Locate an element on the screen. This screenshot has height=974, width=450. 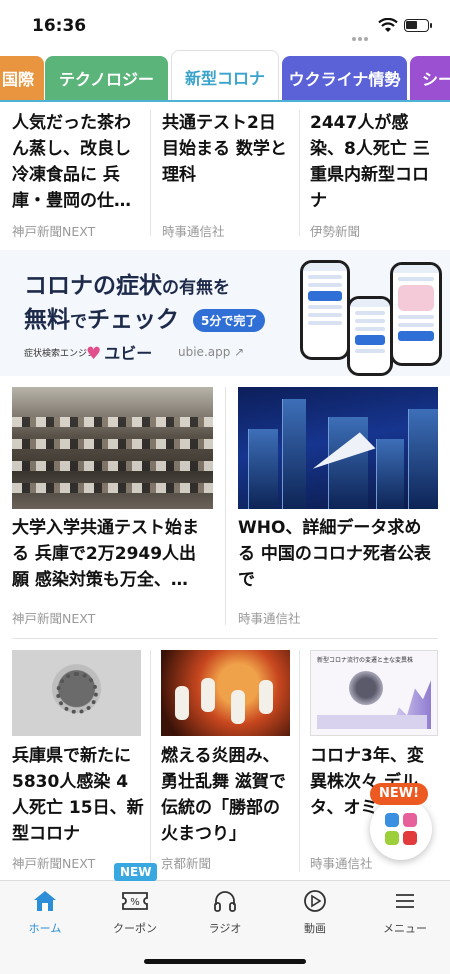
tab-label: シー is located at coordinates (436, 79).